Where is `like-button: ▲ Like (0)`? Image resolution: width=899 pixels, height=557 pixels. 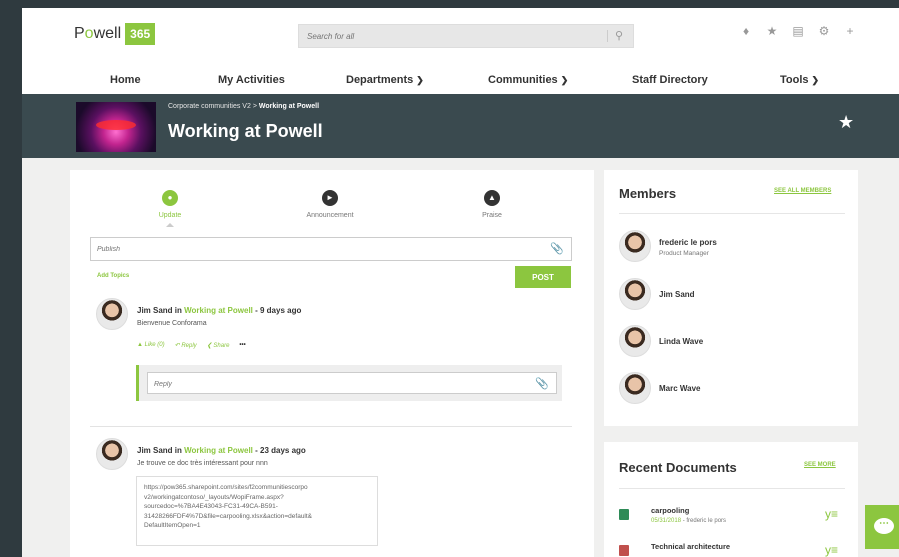
like-button: ▲ Like (0) is located at coordinates (151, 345).